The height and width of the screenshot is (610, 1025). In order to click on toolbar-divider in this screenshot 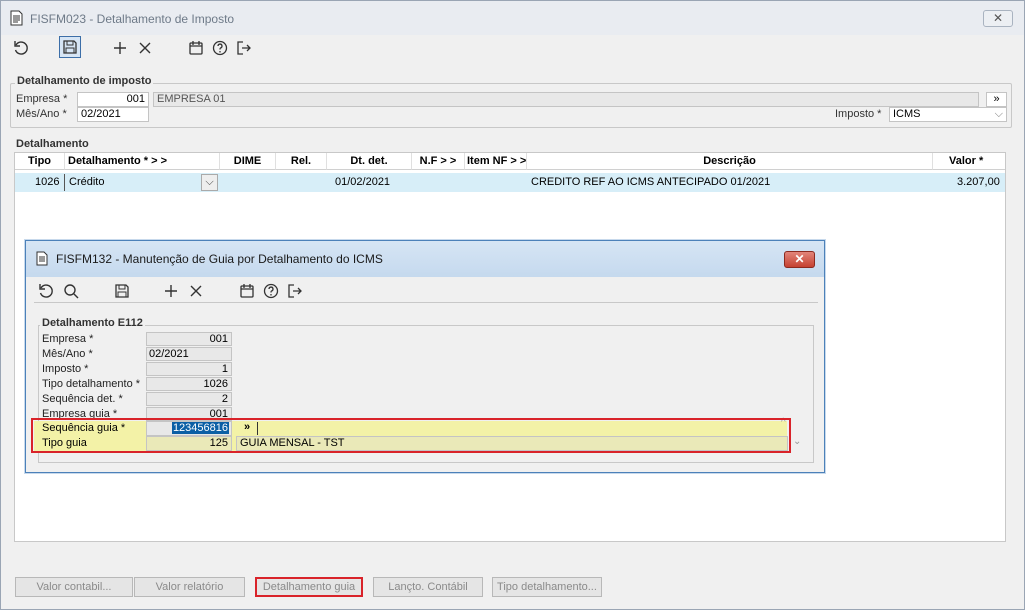, I will do `click(426, 302)`.